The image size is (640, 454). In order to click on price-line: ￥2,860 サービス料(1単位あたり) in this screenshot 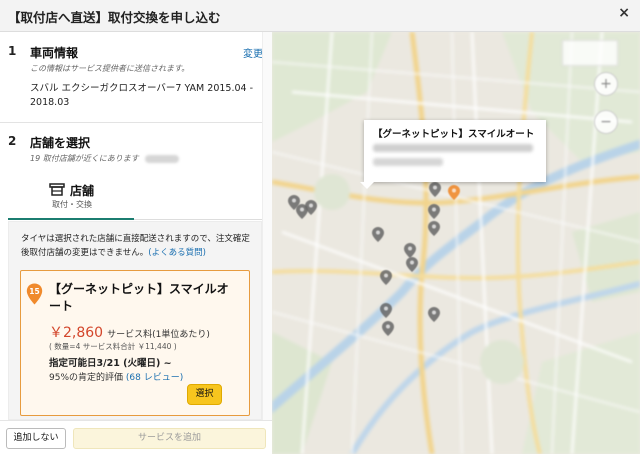, I will do `click(129, 332)`.